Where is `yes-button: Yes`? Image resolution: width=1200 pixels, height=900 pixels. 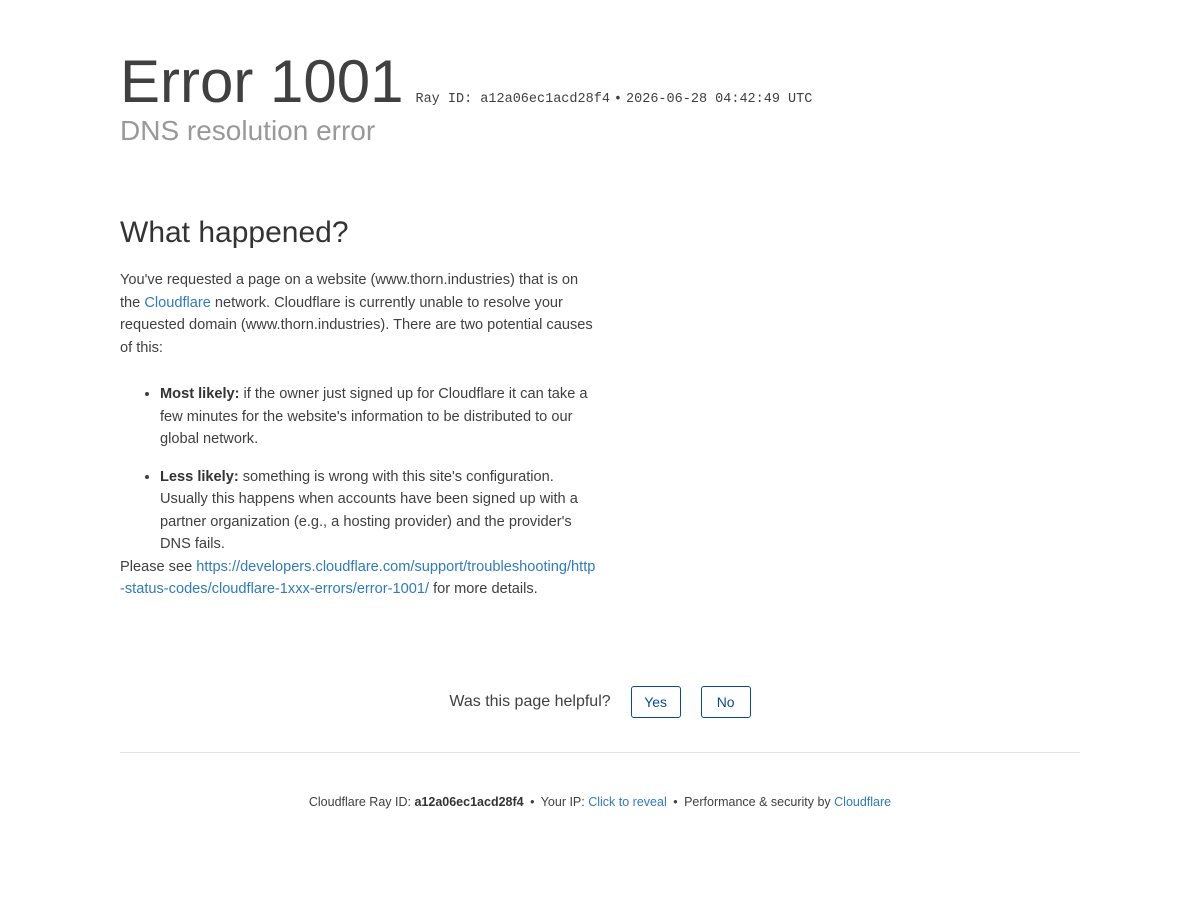 yes-button: Yes is located at coordinates (655, 702).